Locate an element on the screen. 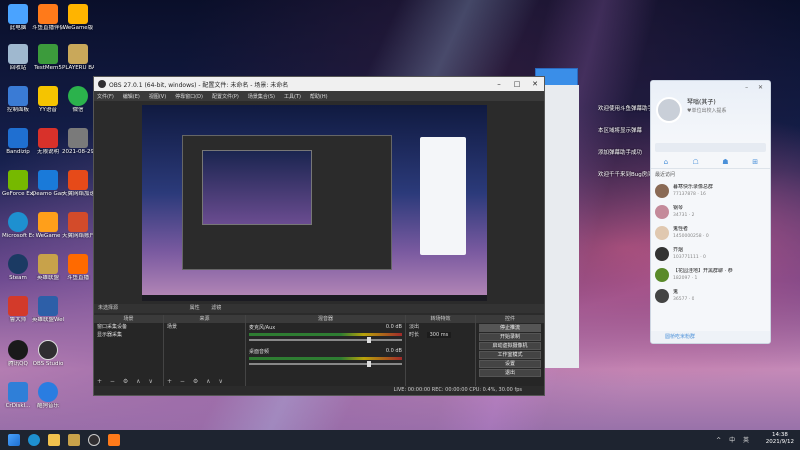  taskbar: ^ 中 英 14:38 2021/9/12 is located at coordinates (400, 440).